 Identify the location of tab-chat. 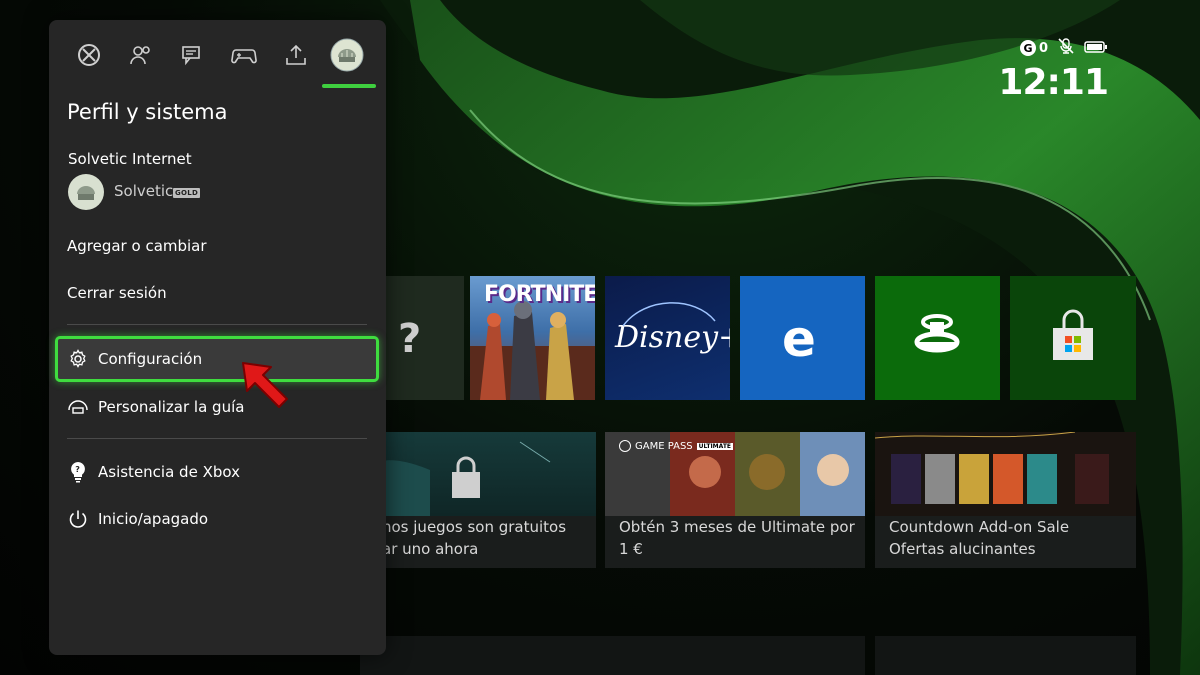
(192, 55).